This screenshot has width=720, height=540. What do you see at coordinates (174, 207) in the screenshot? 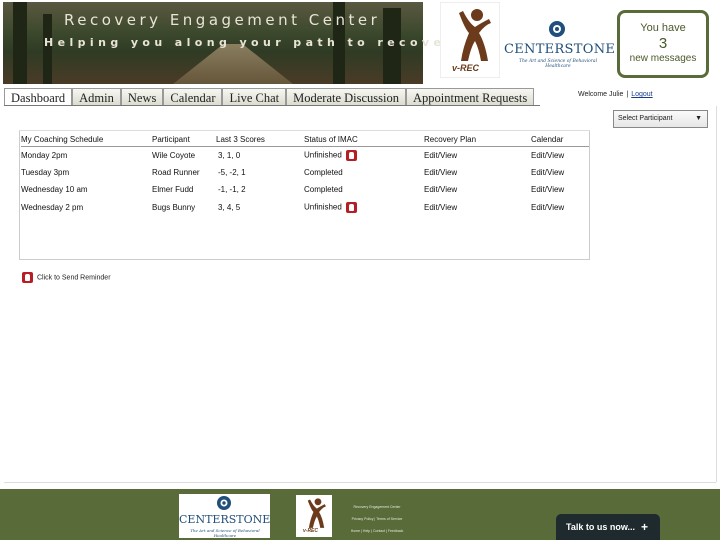
I see `row-participant: Bugs Bunny` at bounding box center [174, 207].